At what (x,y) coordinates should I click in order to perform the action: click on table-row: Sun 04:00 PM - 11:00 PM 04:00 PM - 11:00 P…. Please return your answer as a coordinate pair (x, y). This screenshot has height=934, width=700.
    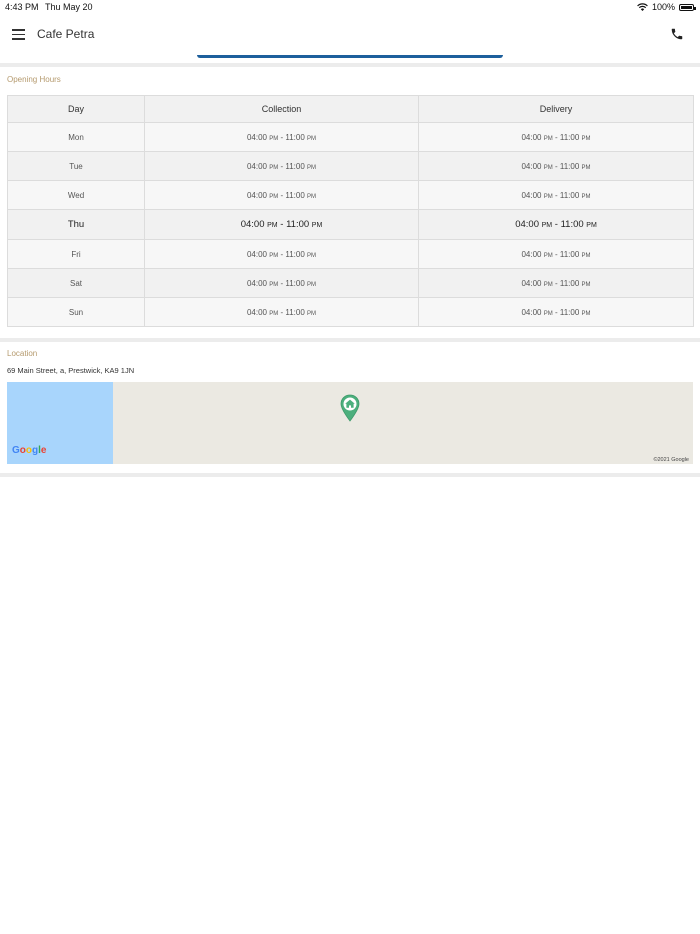
    Looking at the image, I should click on (350, 312).